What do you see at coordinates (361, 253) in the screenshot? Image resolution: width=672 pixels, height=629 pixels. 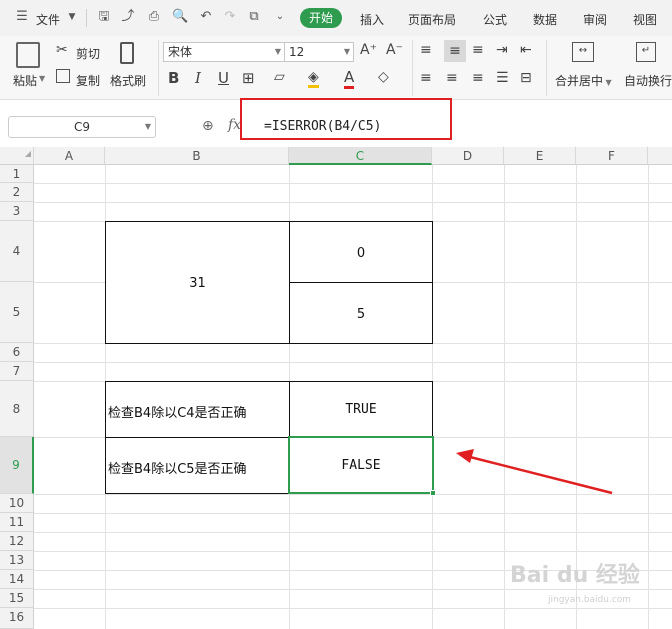 I see `cell-c4: 0` at bounding box center [361, 253].